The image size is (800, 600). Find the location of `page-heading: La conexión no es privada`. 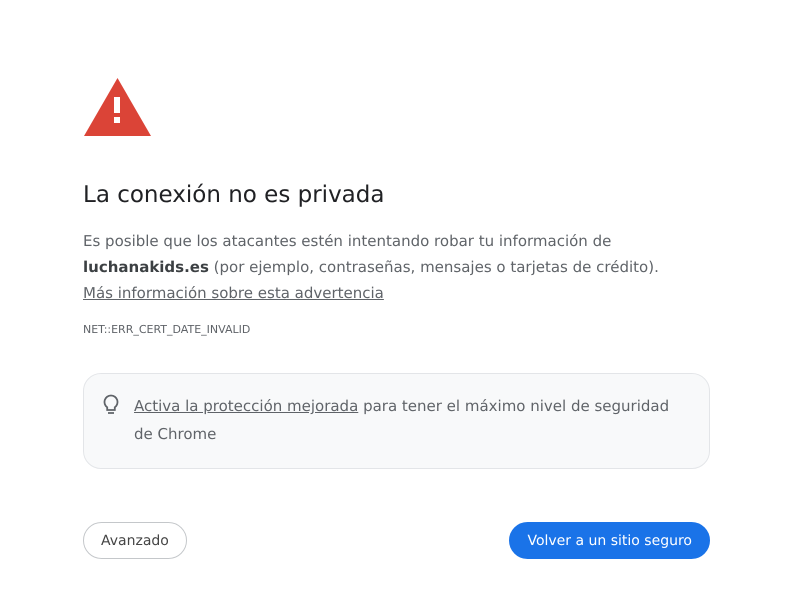

page-heading: La conexión no es privada is located at coordinates (234, 195).